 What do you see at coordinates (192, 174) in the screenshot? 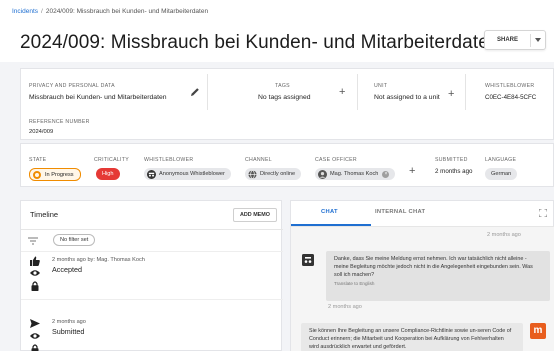
I see `whistleblower-value: Anonymous Whistleblower` at bounding box center [192, 174].